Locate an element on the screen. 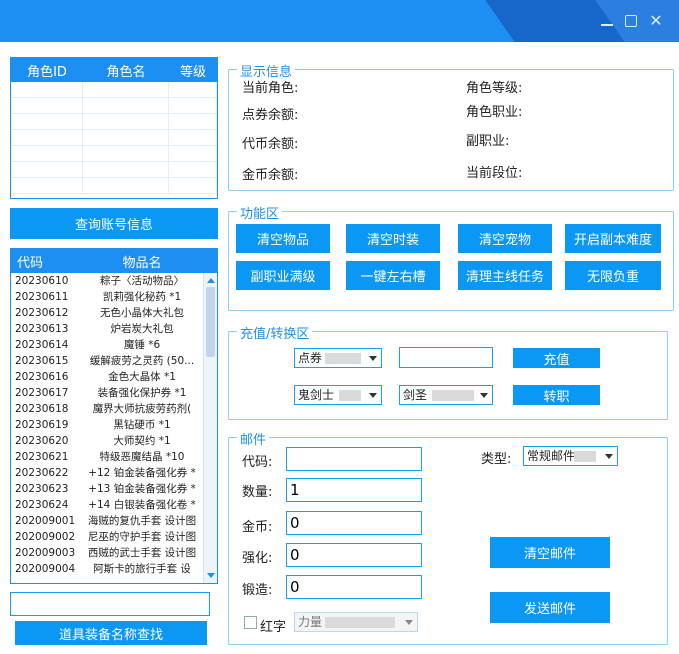 This screenshot has height=654, width=679. clear-mail-button: 清空邮件 is located at coordinates (550, 552).